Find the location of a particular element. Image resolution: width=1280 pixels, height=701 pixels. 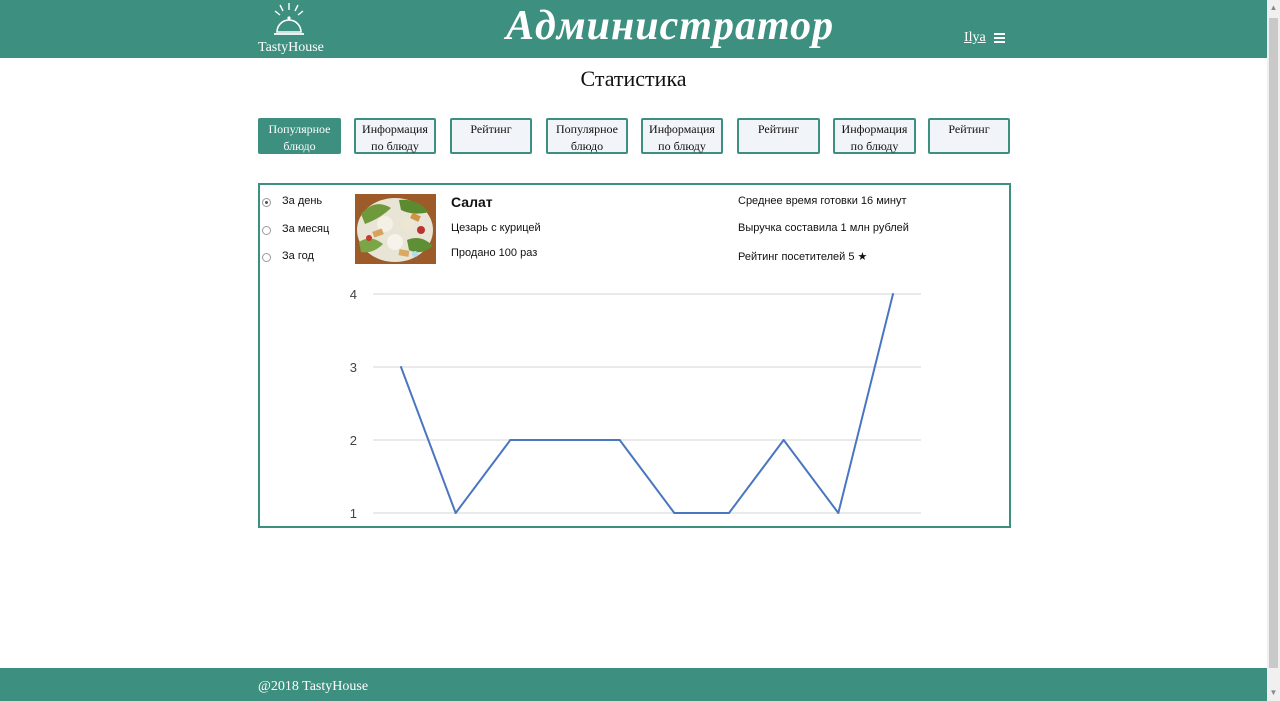

tab-popular-dish-1: Популярное блюдо is located at coordinates (299, 136).